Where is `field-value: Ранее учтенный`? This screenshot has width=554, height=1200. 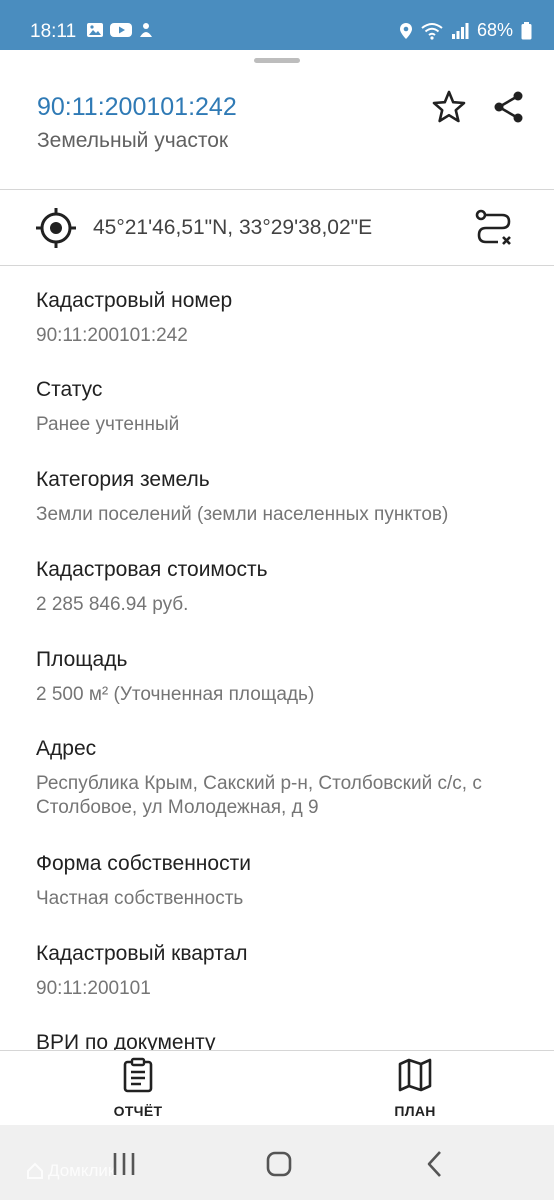
field-value: Ранее учтенный is located at coordinates (108, 424).